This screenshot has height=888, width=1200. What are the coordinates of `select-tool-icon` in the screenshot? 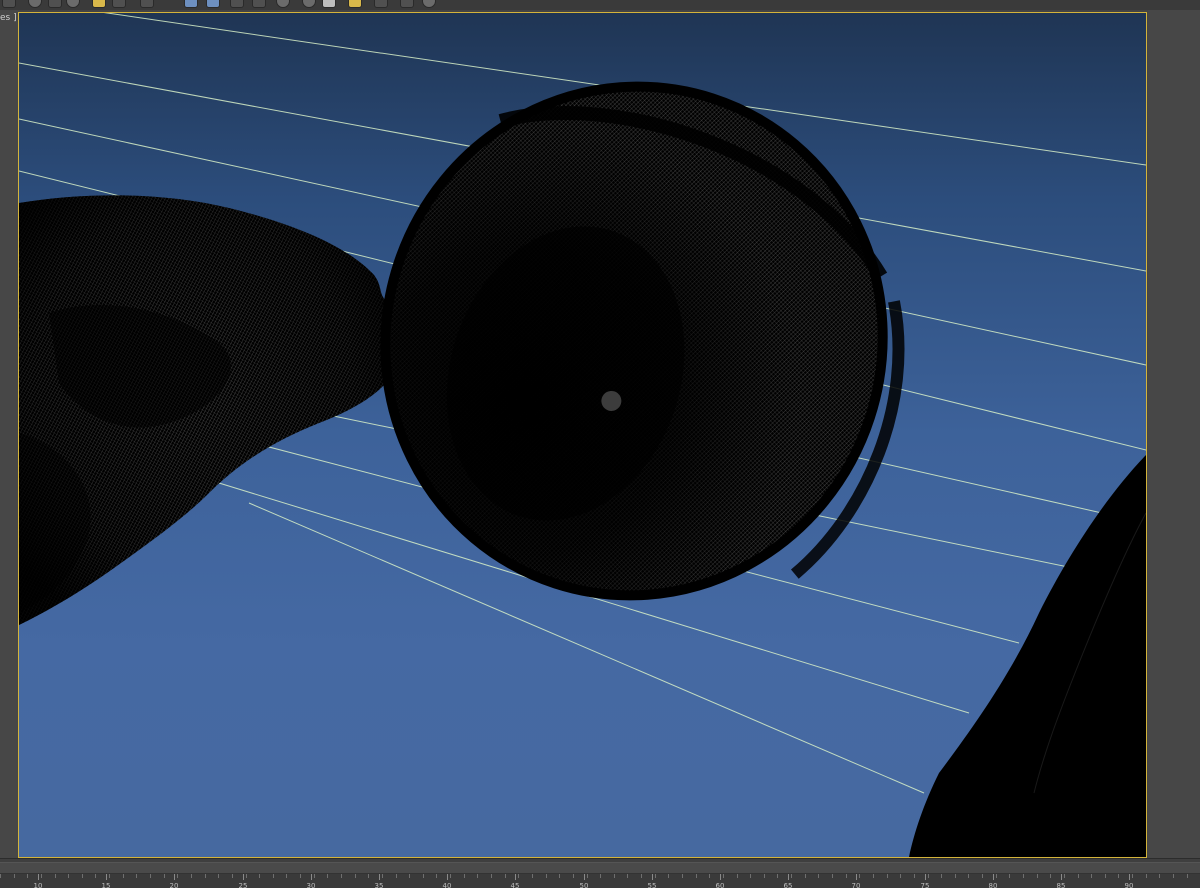 It's located at (9, 4).